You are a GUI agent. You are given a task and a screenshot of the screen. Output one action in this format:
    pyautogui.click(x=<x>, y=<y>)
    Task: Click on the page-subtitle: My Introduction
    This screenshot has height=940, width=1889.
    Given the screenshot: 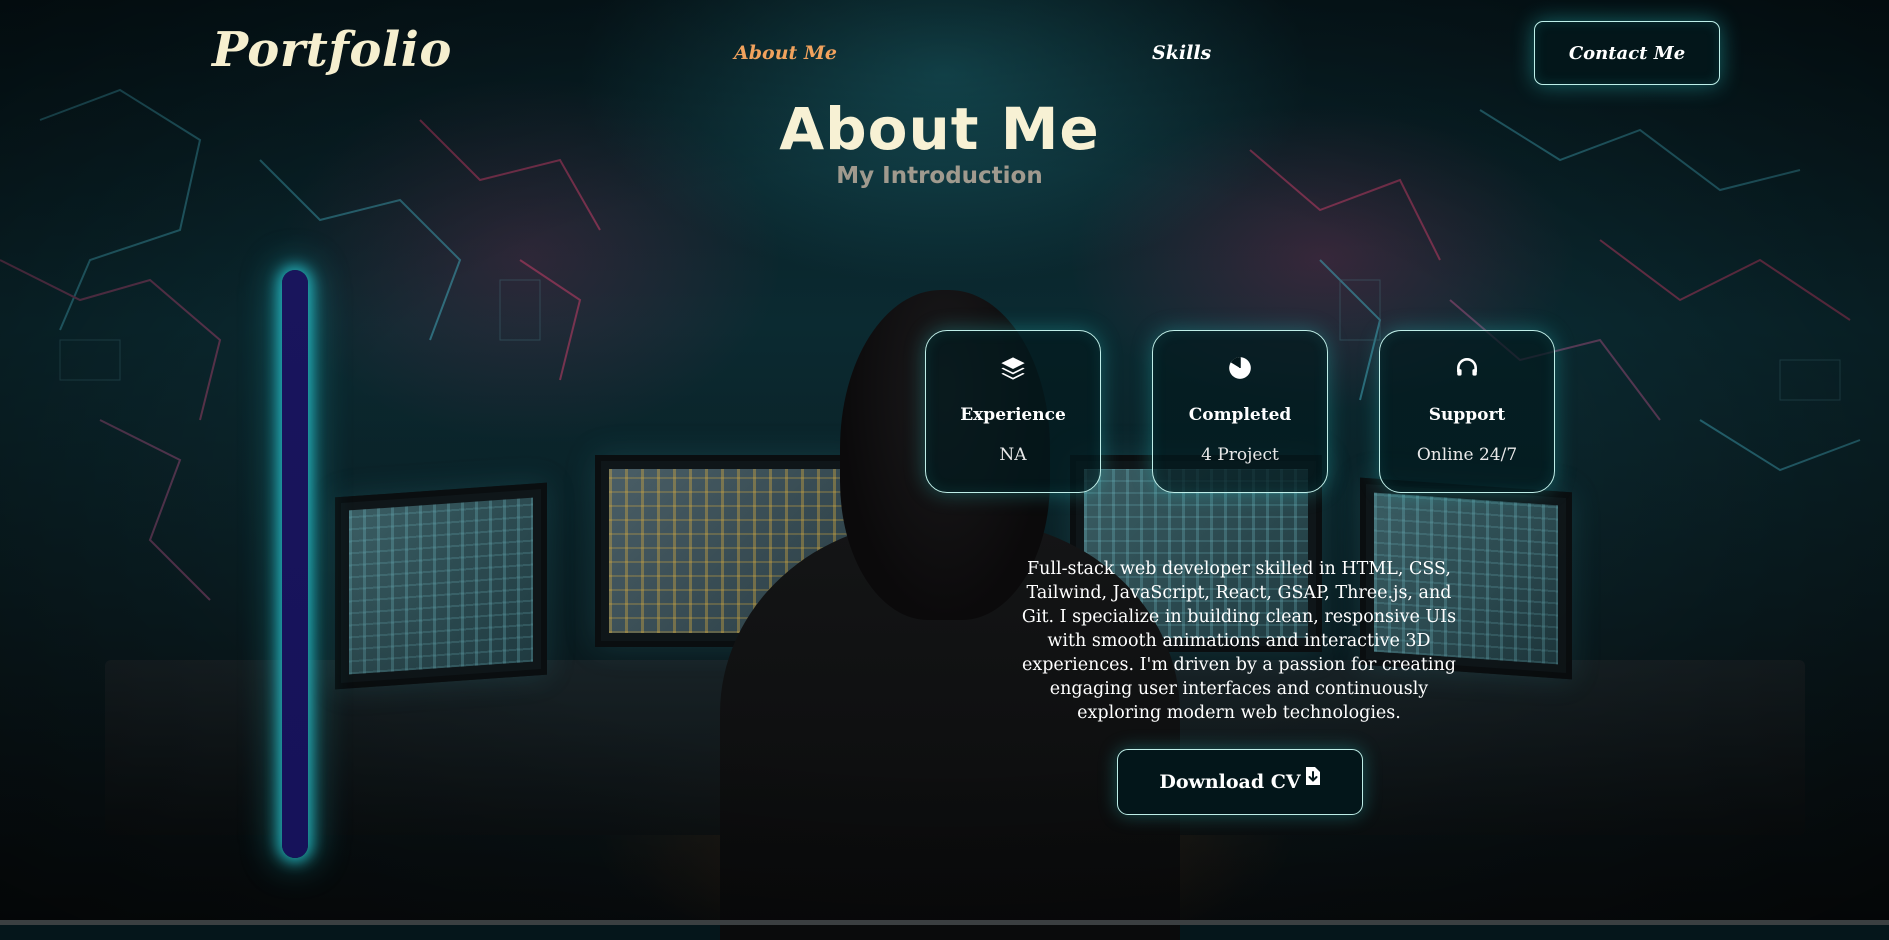 What is the action you would take?
    pyautogui.click(x=939, y=176)
    